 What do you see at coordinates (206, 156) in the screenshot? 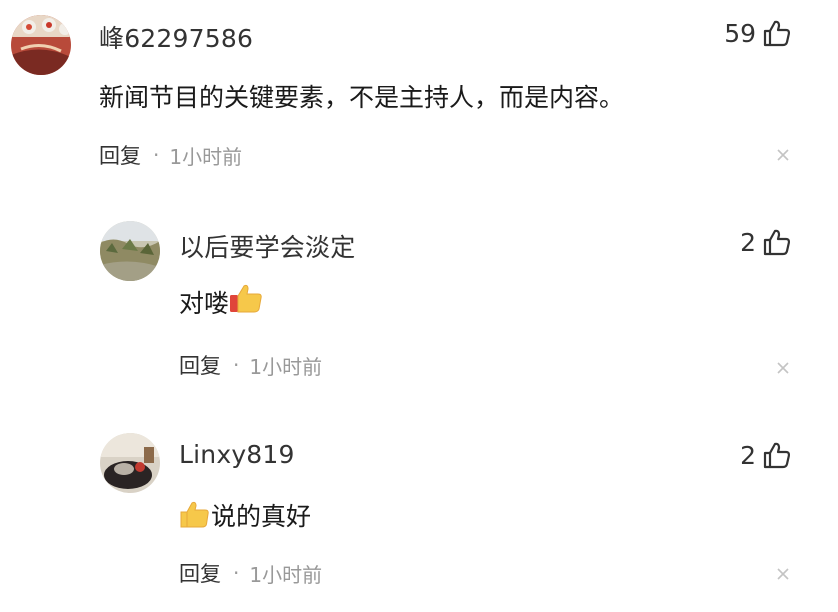
I see `comment-time: 1小时前` at bounding box center [206, 156].